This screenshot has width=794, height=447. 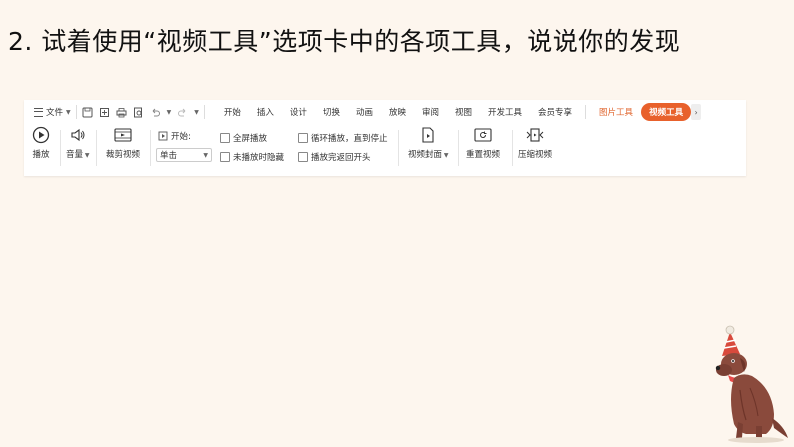 What do you see at coordinates (463, 112) in the screenshot?
I see `tab-view: 视图` at bounding box center [463, 112].